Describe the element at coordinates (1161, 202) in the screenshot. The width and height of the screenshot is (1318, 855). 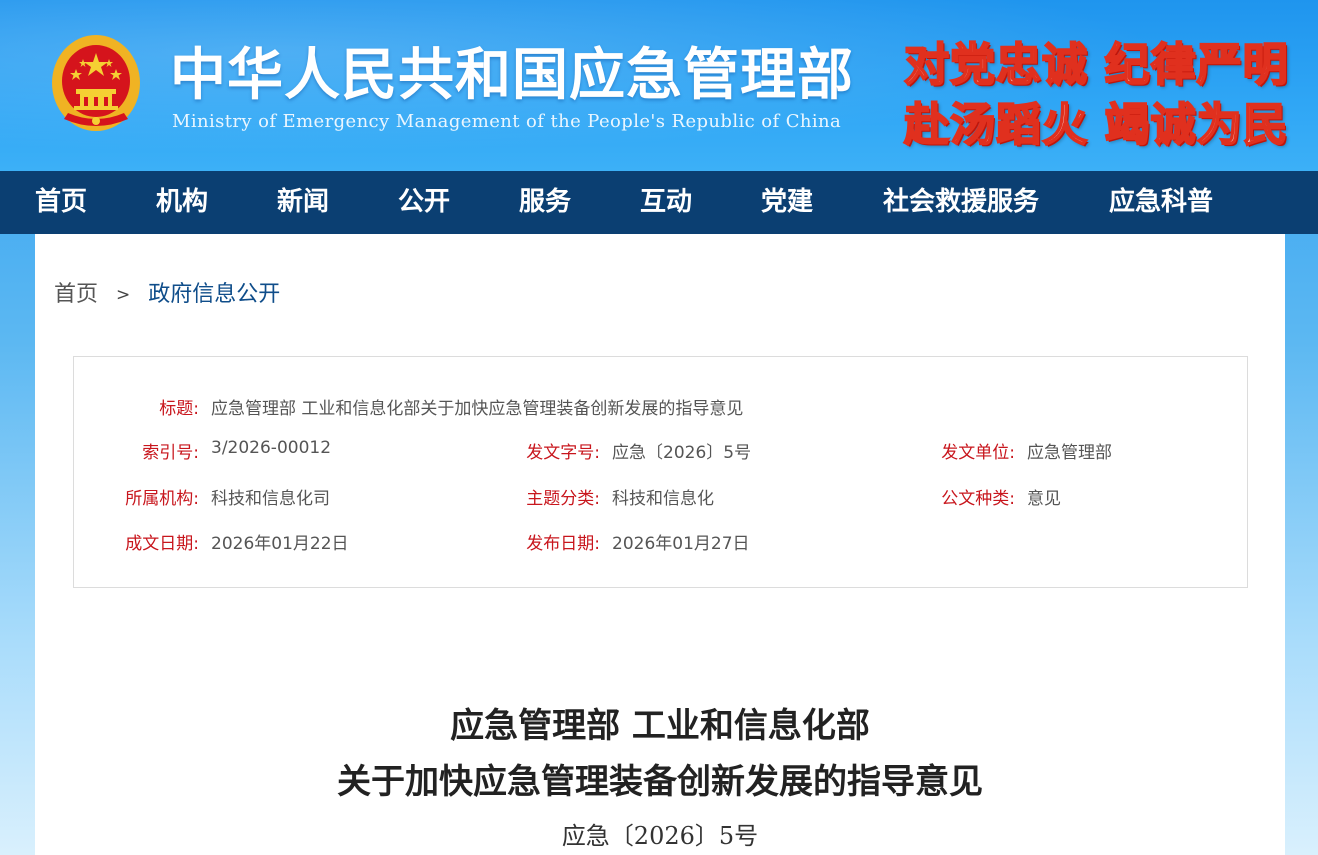
I see `nav-item-science: 应急科普` at that location.